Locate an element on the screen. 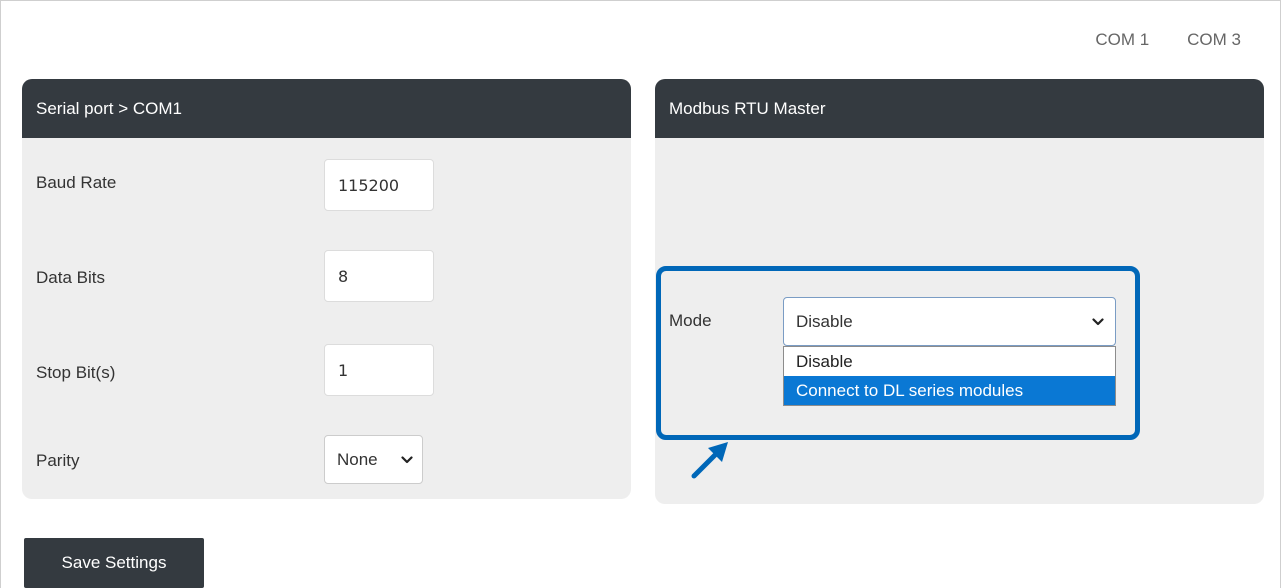  mode-dropdown-list: Disable Connect to DL series modules is located at coordinates (949, 376).